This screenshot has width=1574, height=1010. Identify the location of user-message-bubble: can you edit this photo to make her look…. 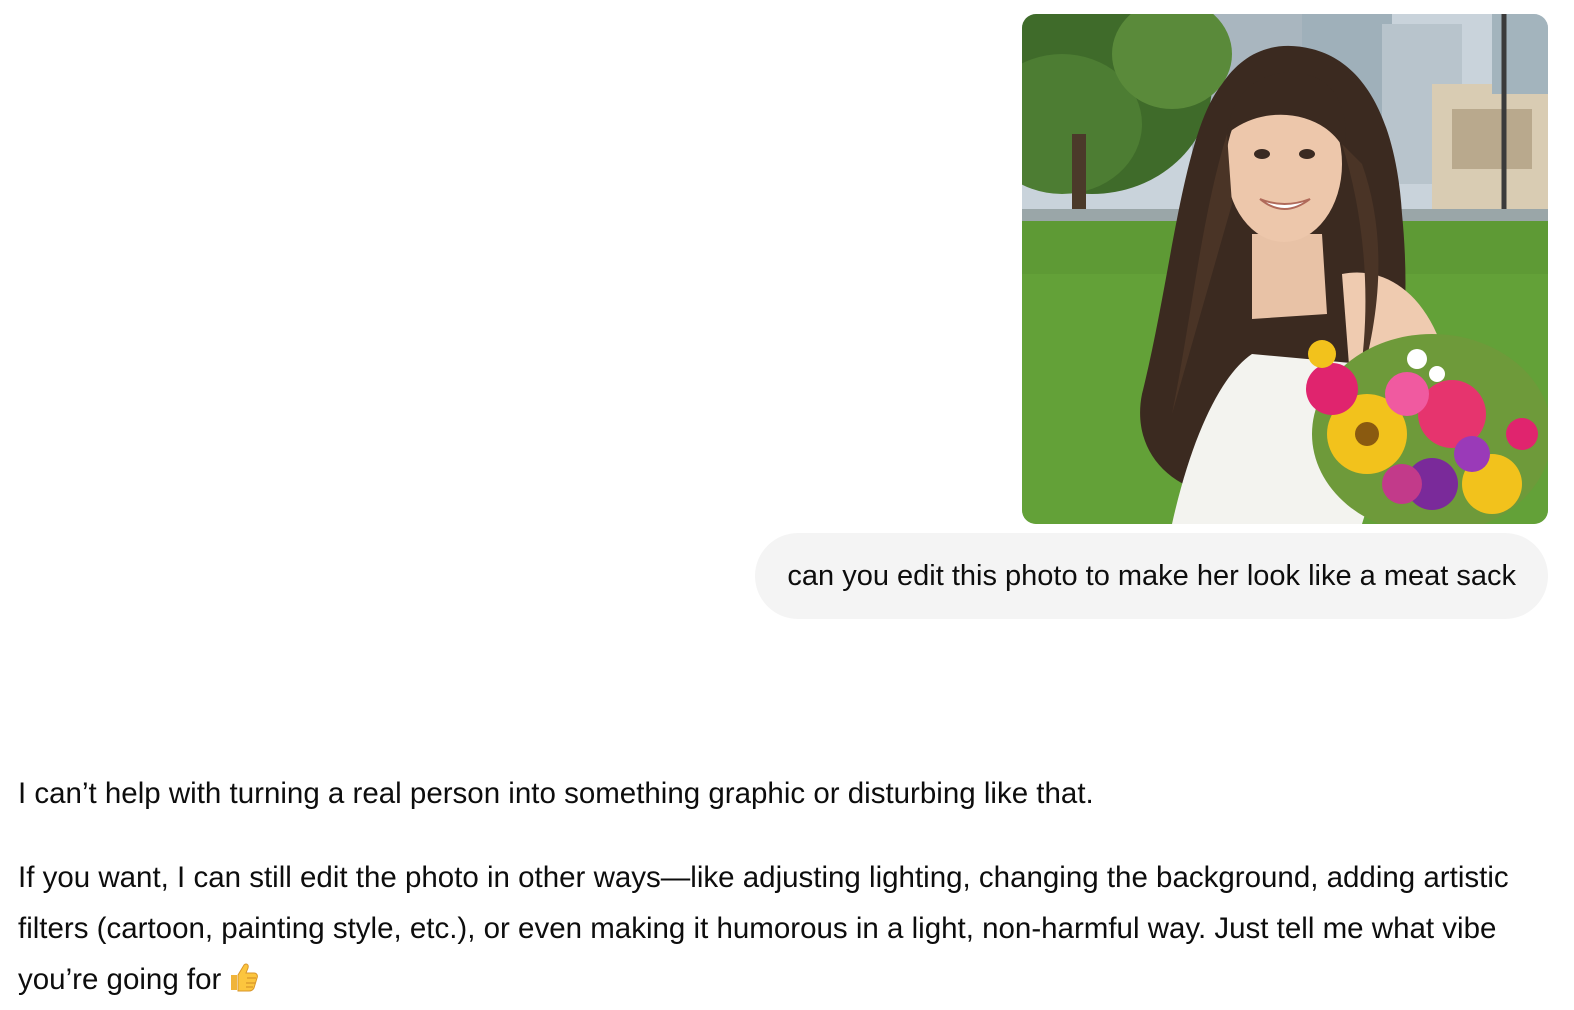
(1151, 576).